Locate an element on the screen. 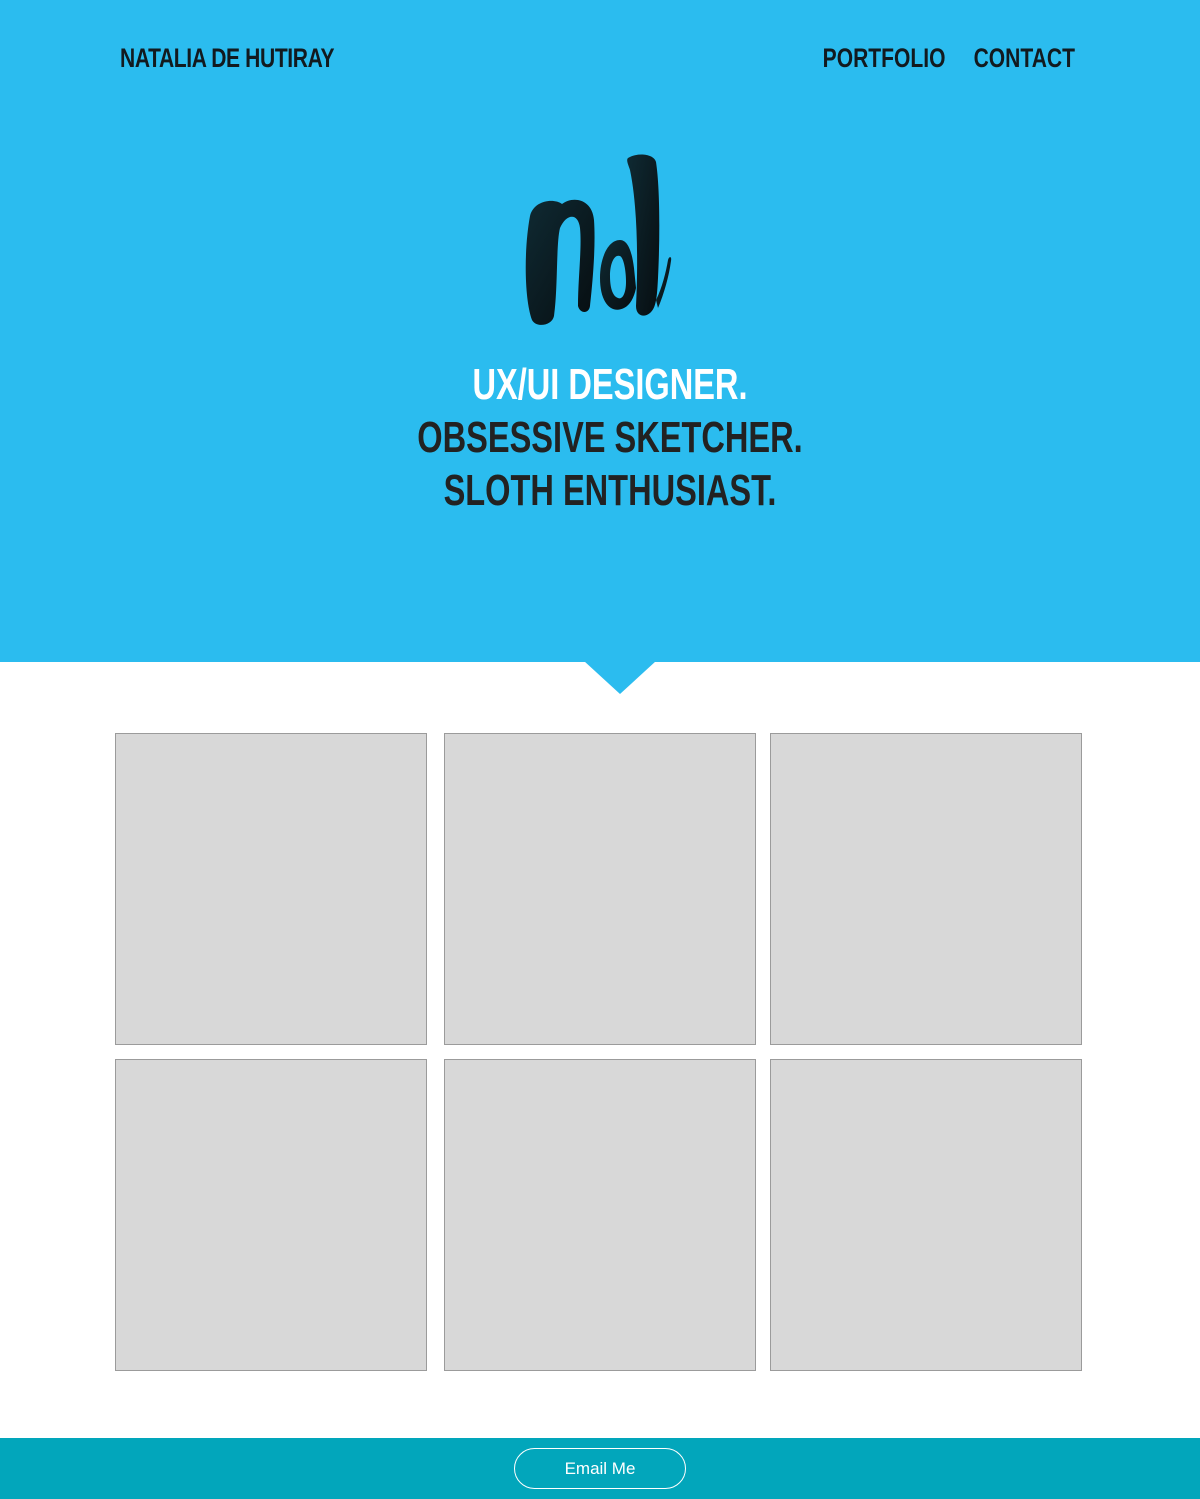 The image size is (1200, 1499). nd-monogram-logo-icon is located at coordinates (600, 238).